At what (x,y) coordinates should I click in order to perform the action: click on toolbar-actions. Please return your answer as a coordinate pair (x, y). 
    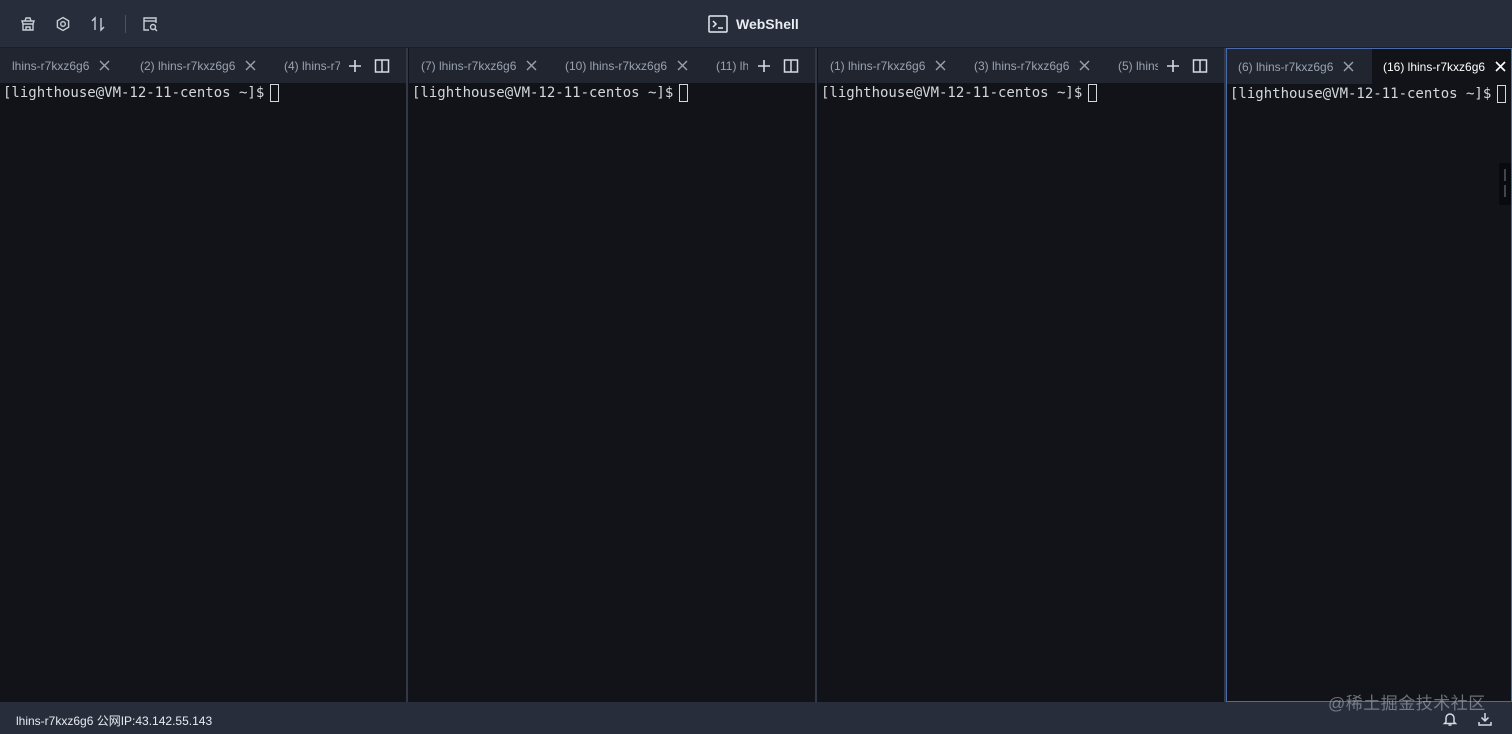
    Looking at the image, I should click on (96, 24).